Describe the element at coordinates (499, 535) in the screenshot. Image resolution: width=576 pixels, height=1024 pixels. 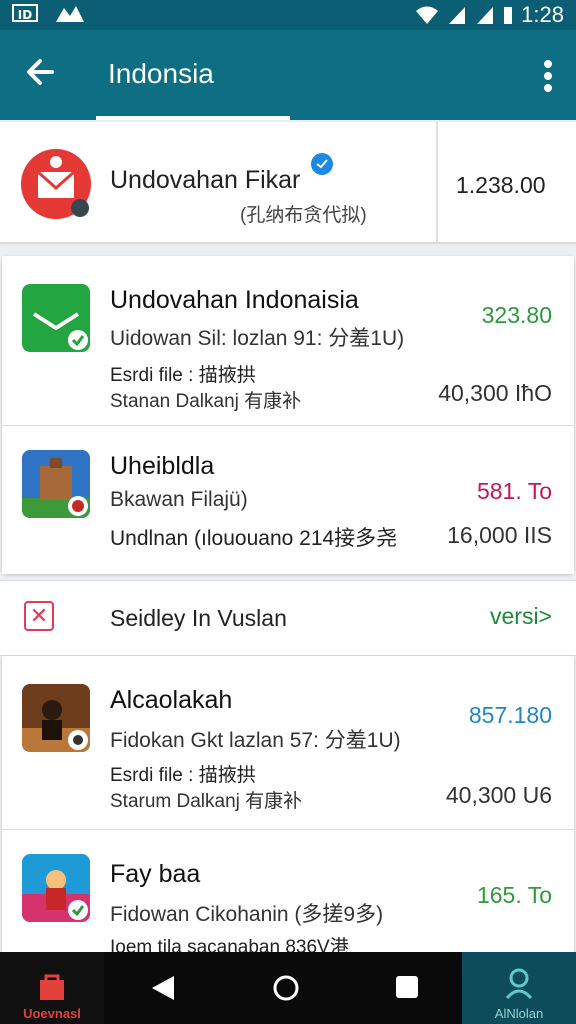
I see `item-amount-secondary: 16,000 IIS` at that location.